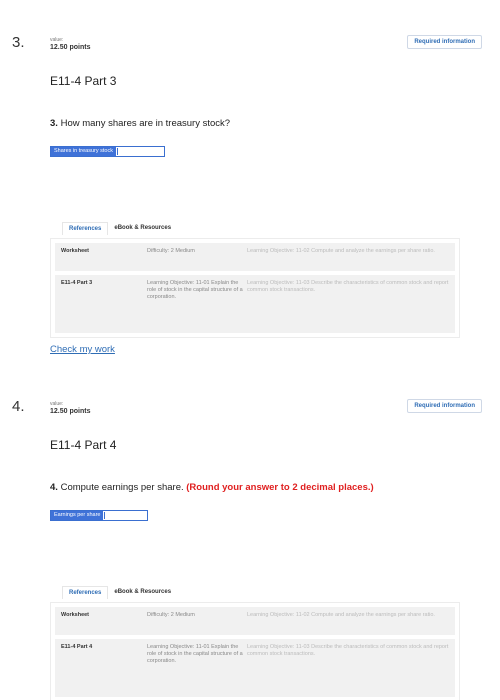 The image size is (500, 700). Describe the element at coordinates (171, 615) in the screenshot. I see `row-difficulty: Difficulty: 2 Medium` at that location.